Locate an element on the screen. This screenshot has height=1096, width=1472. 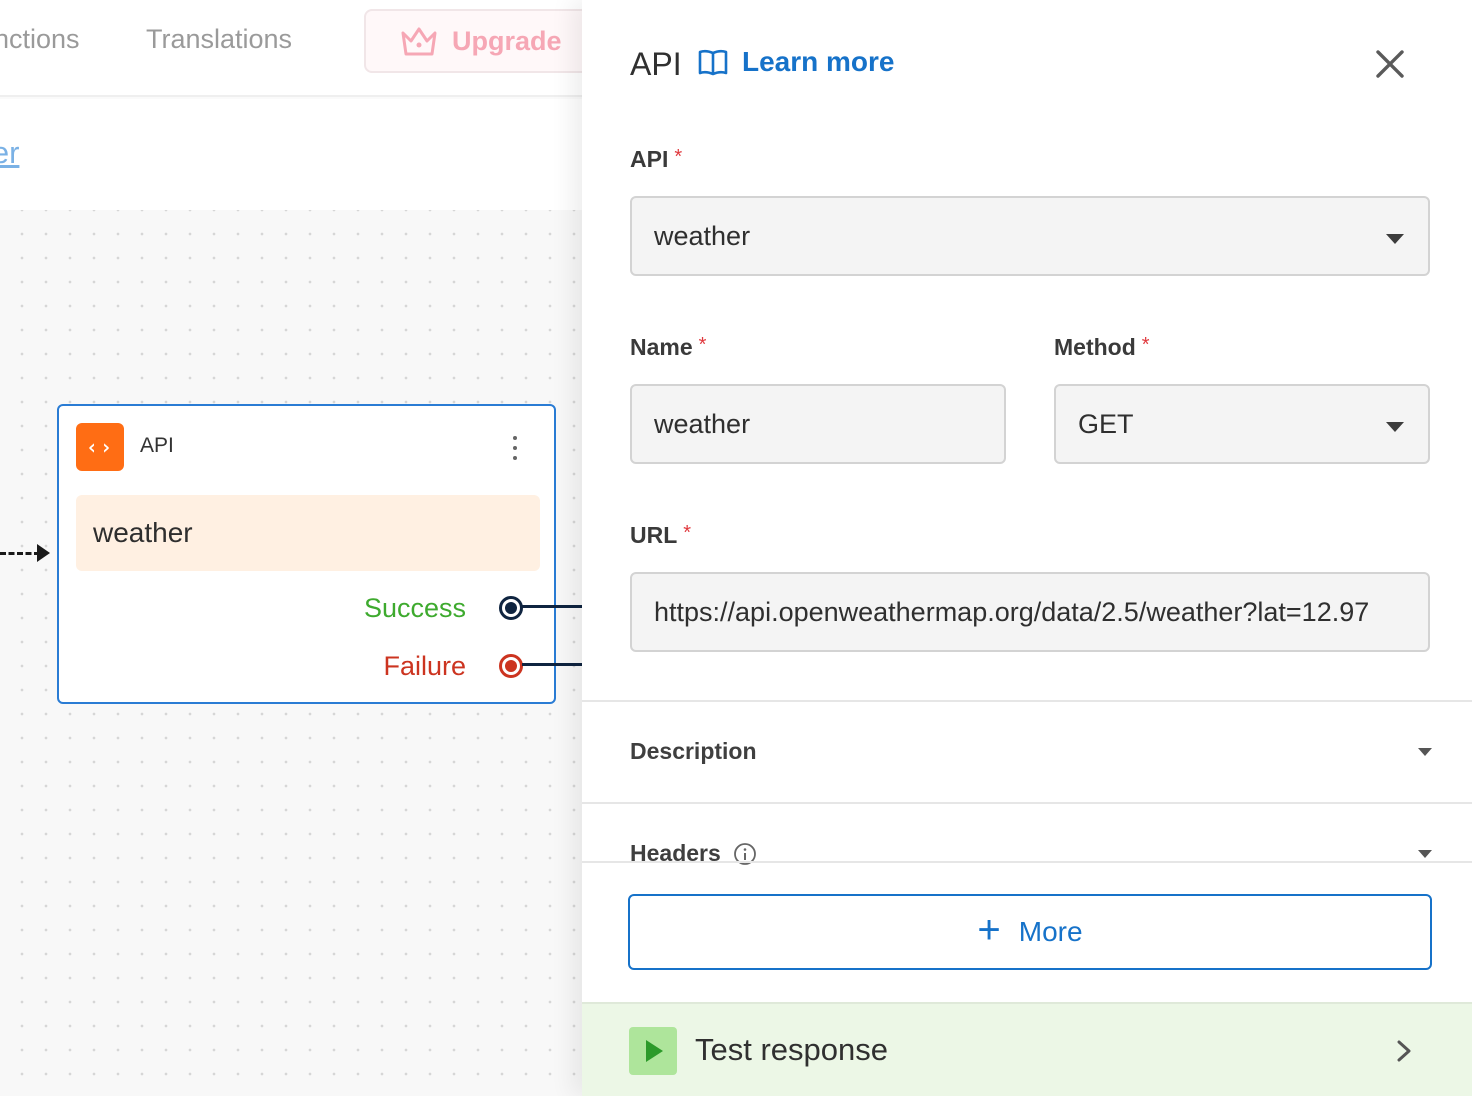
api-select: weather is located at coordinates (1030, 236).